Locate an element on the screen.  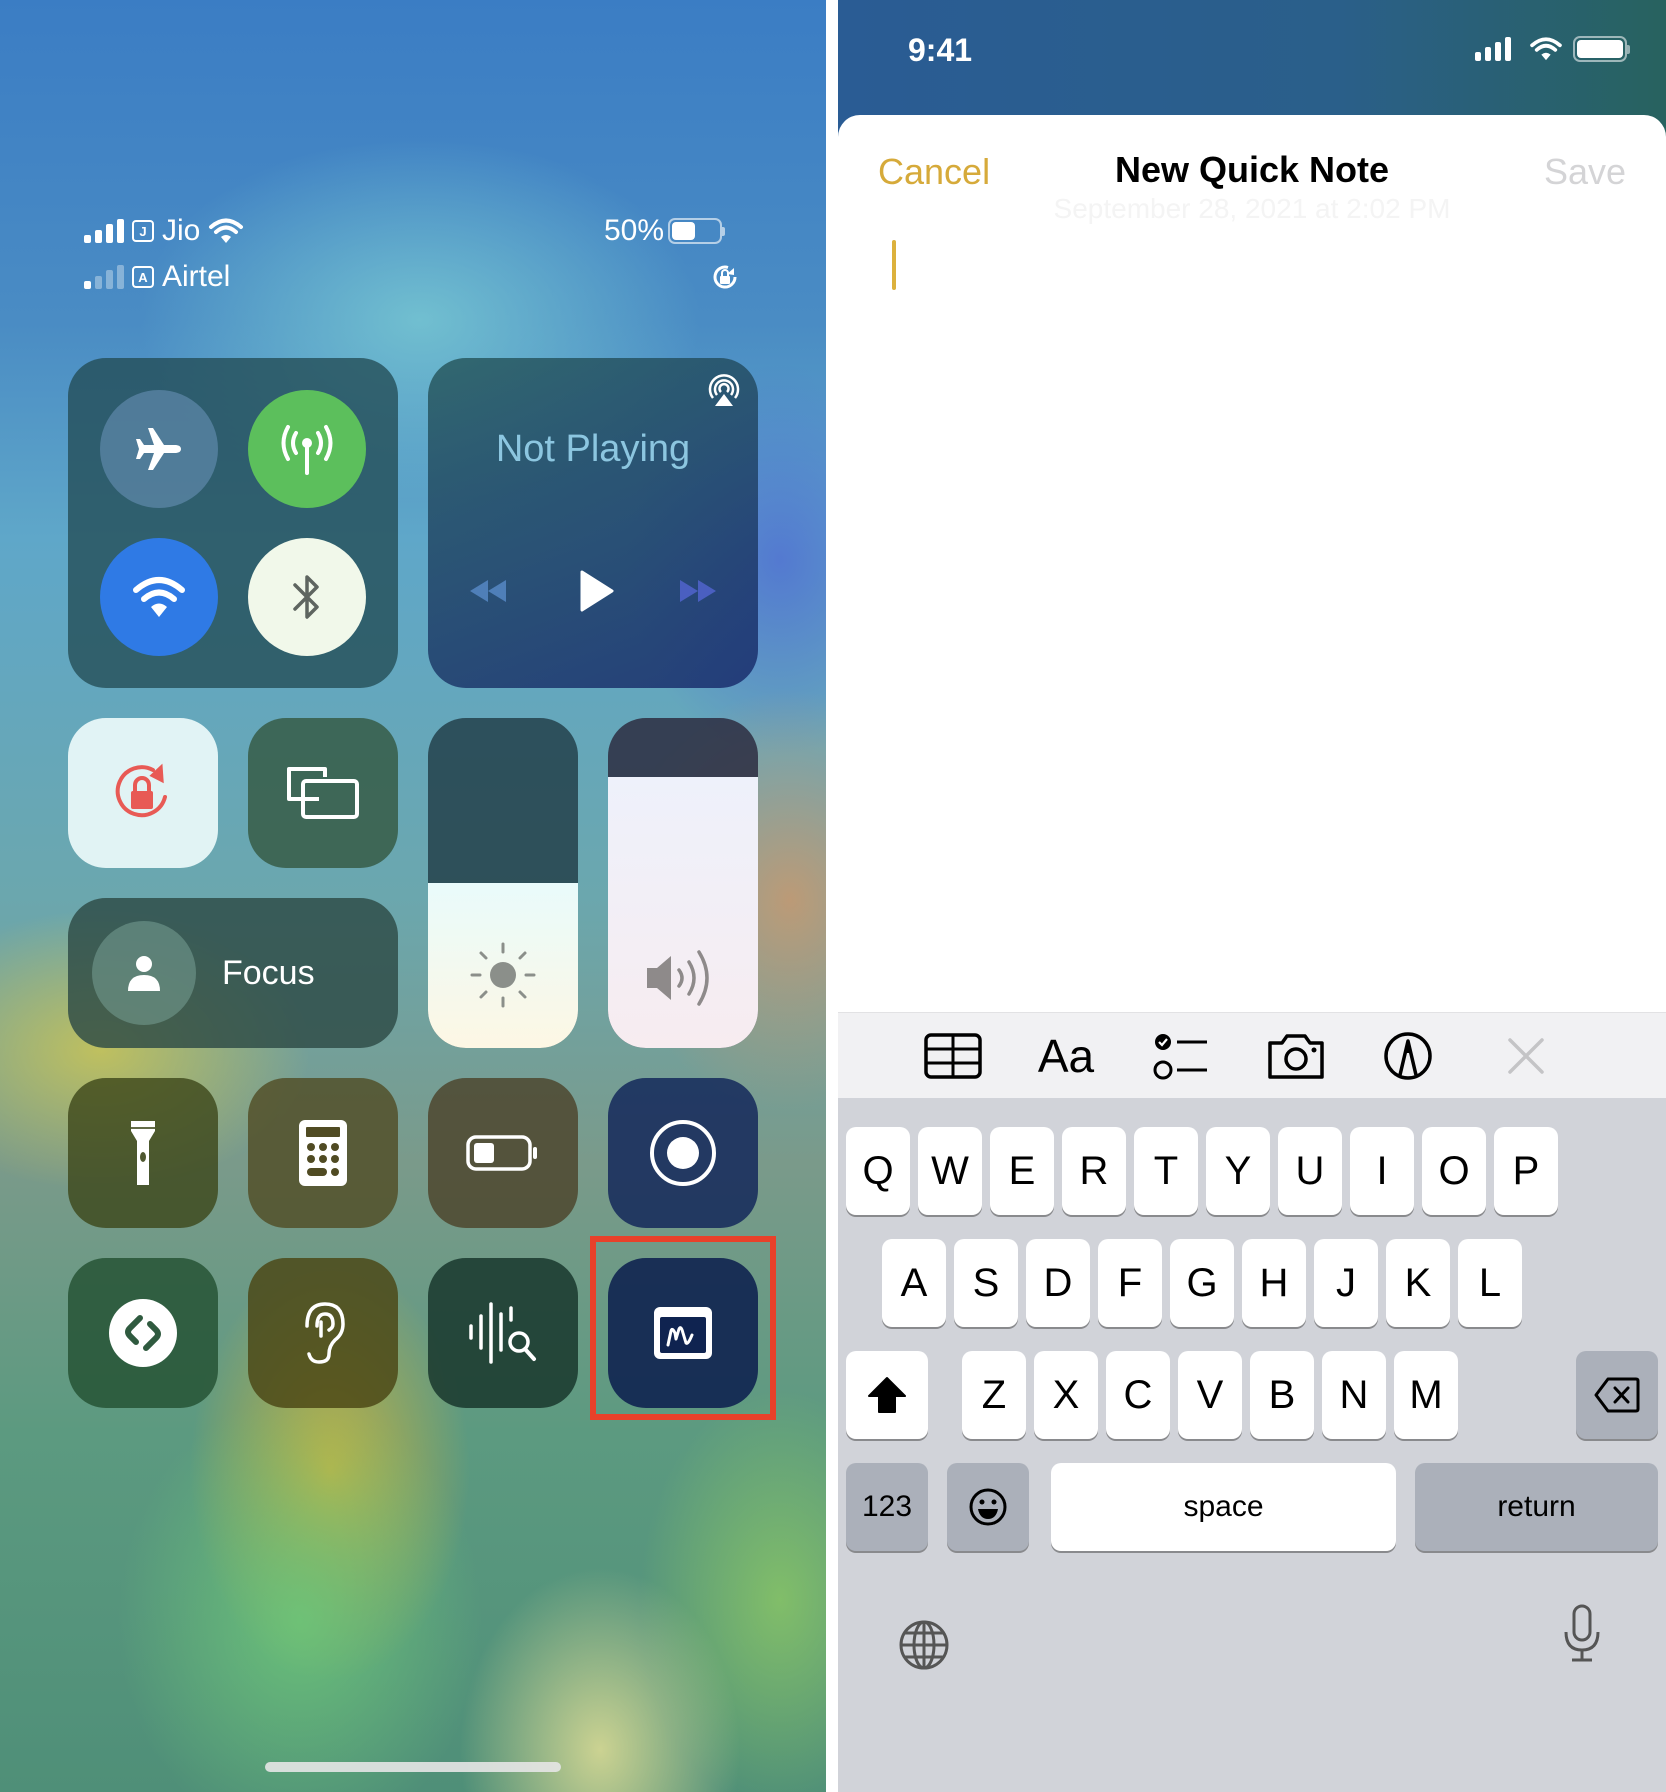
carrier-name: Airtel is located at coordinates (196, 276).